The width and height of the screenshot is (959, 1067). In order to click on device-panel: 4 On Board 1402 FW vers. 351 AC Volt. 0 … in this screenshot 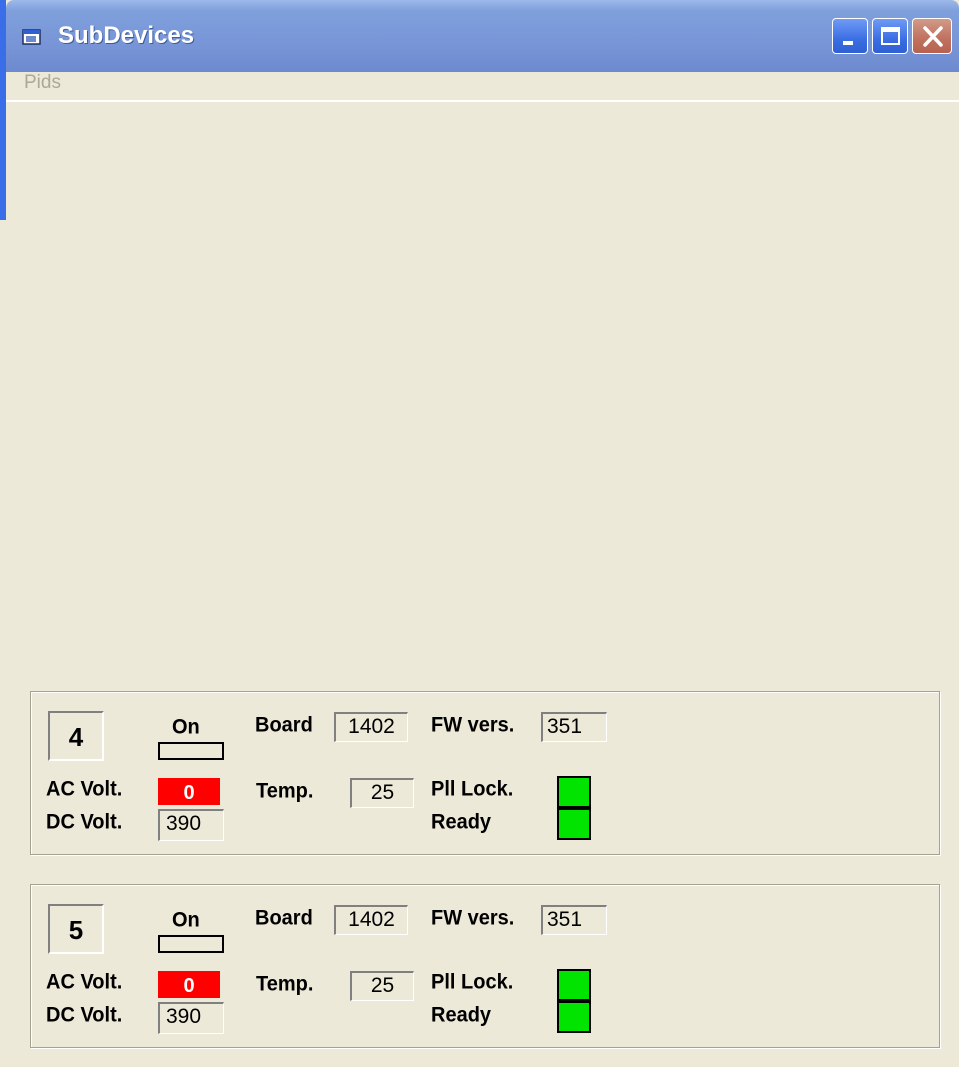, I will do `click(485, 773)`.